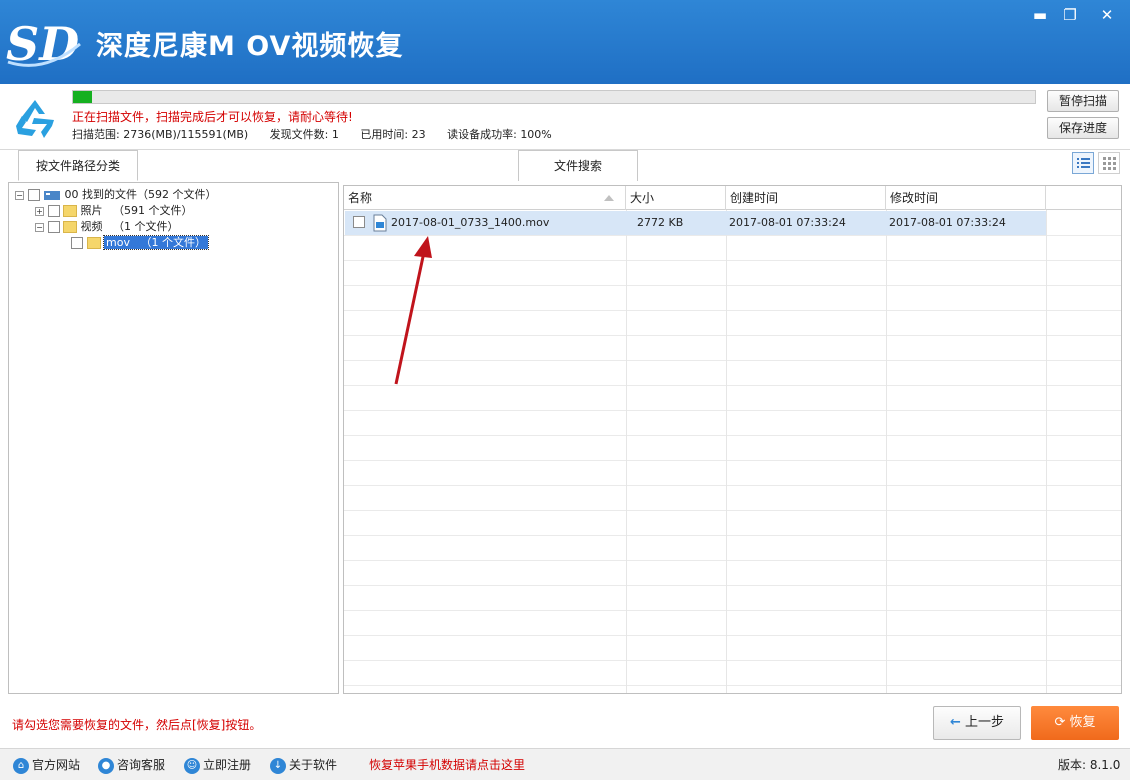 The height and width of the screenshot is (780, 1130). What do you see at coordinates (91, 226) in the screenshot?
I see `tree-label: 视频` at bounding box center [91, 226].